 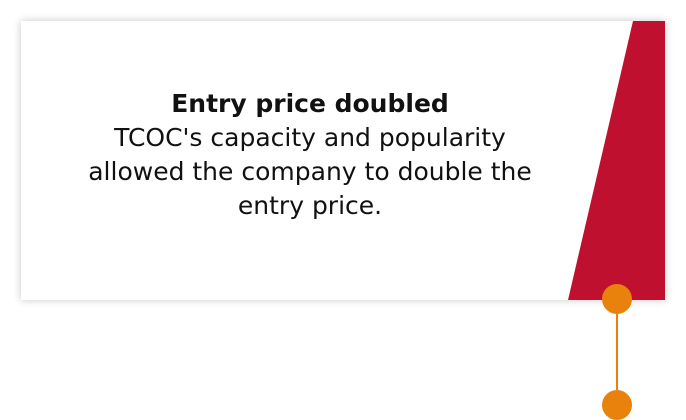 I want to click on card-body-line: TCOC's capacity and popularity, so click(x=310, y=137).